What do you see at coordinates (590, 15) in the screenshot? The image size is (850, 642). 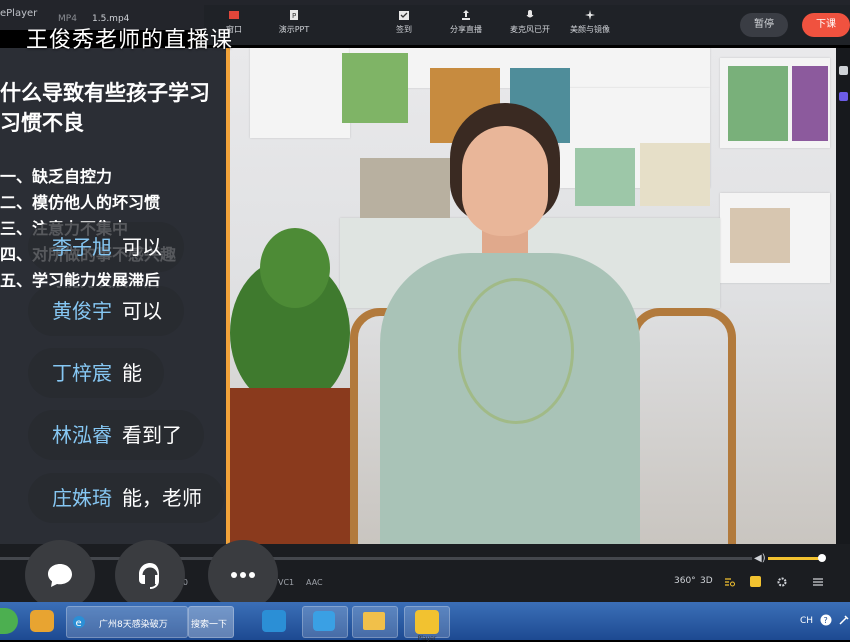 I see `beauty-icon` at bounding box center [590, 15].